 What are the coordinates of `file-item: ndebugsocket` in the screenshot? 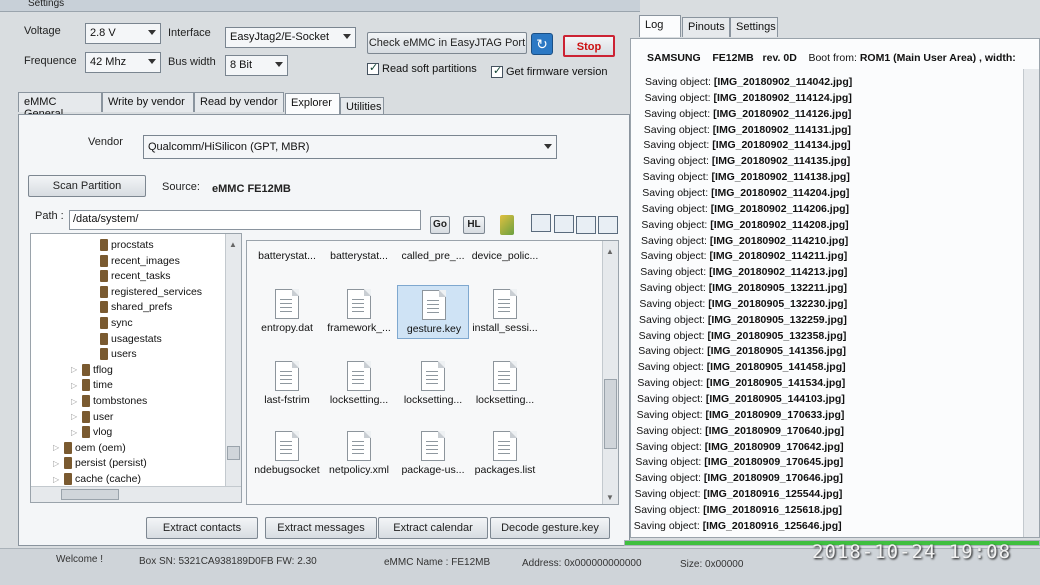 It's located at (287, 454).